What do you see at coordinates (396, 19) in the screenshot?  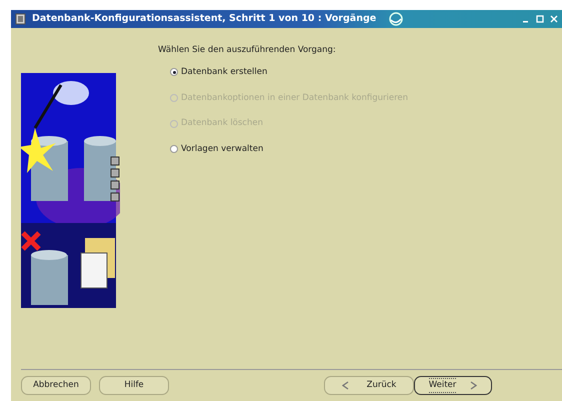 I see `swirl-icon` at bounding box center [396, 19].